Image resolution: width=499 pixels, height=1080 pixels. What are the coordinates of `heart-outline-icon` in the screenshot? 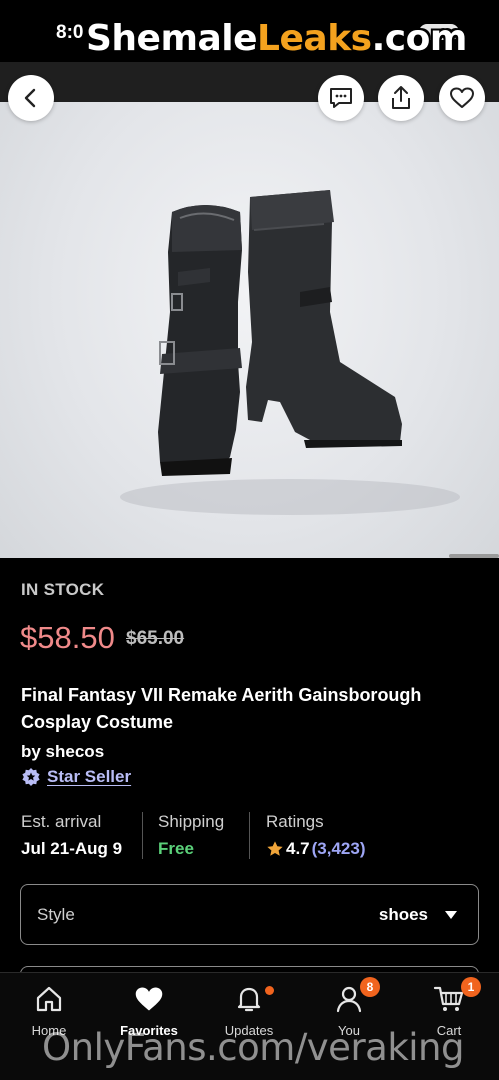 It's located at (462, 97).